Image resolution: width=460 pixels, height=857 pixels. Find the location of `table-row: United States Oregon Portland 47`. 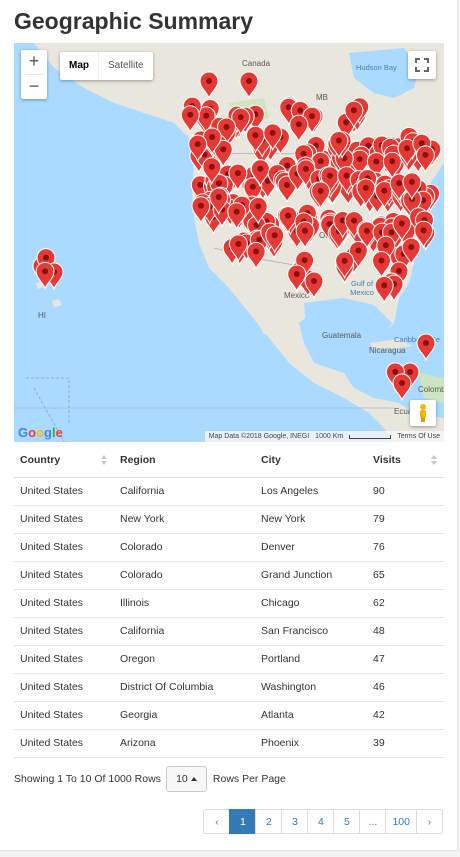

table-row: United States Oregon Portland 47 is located at coordinates (229, 659).